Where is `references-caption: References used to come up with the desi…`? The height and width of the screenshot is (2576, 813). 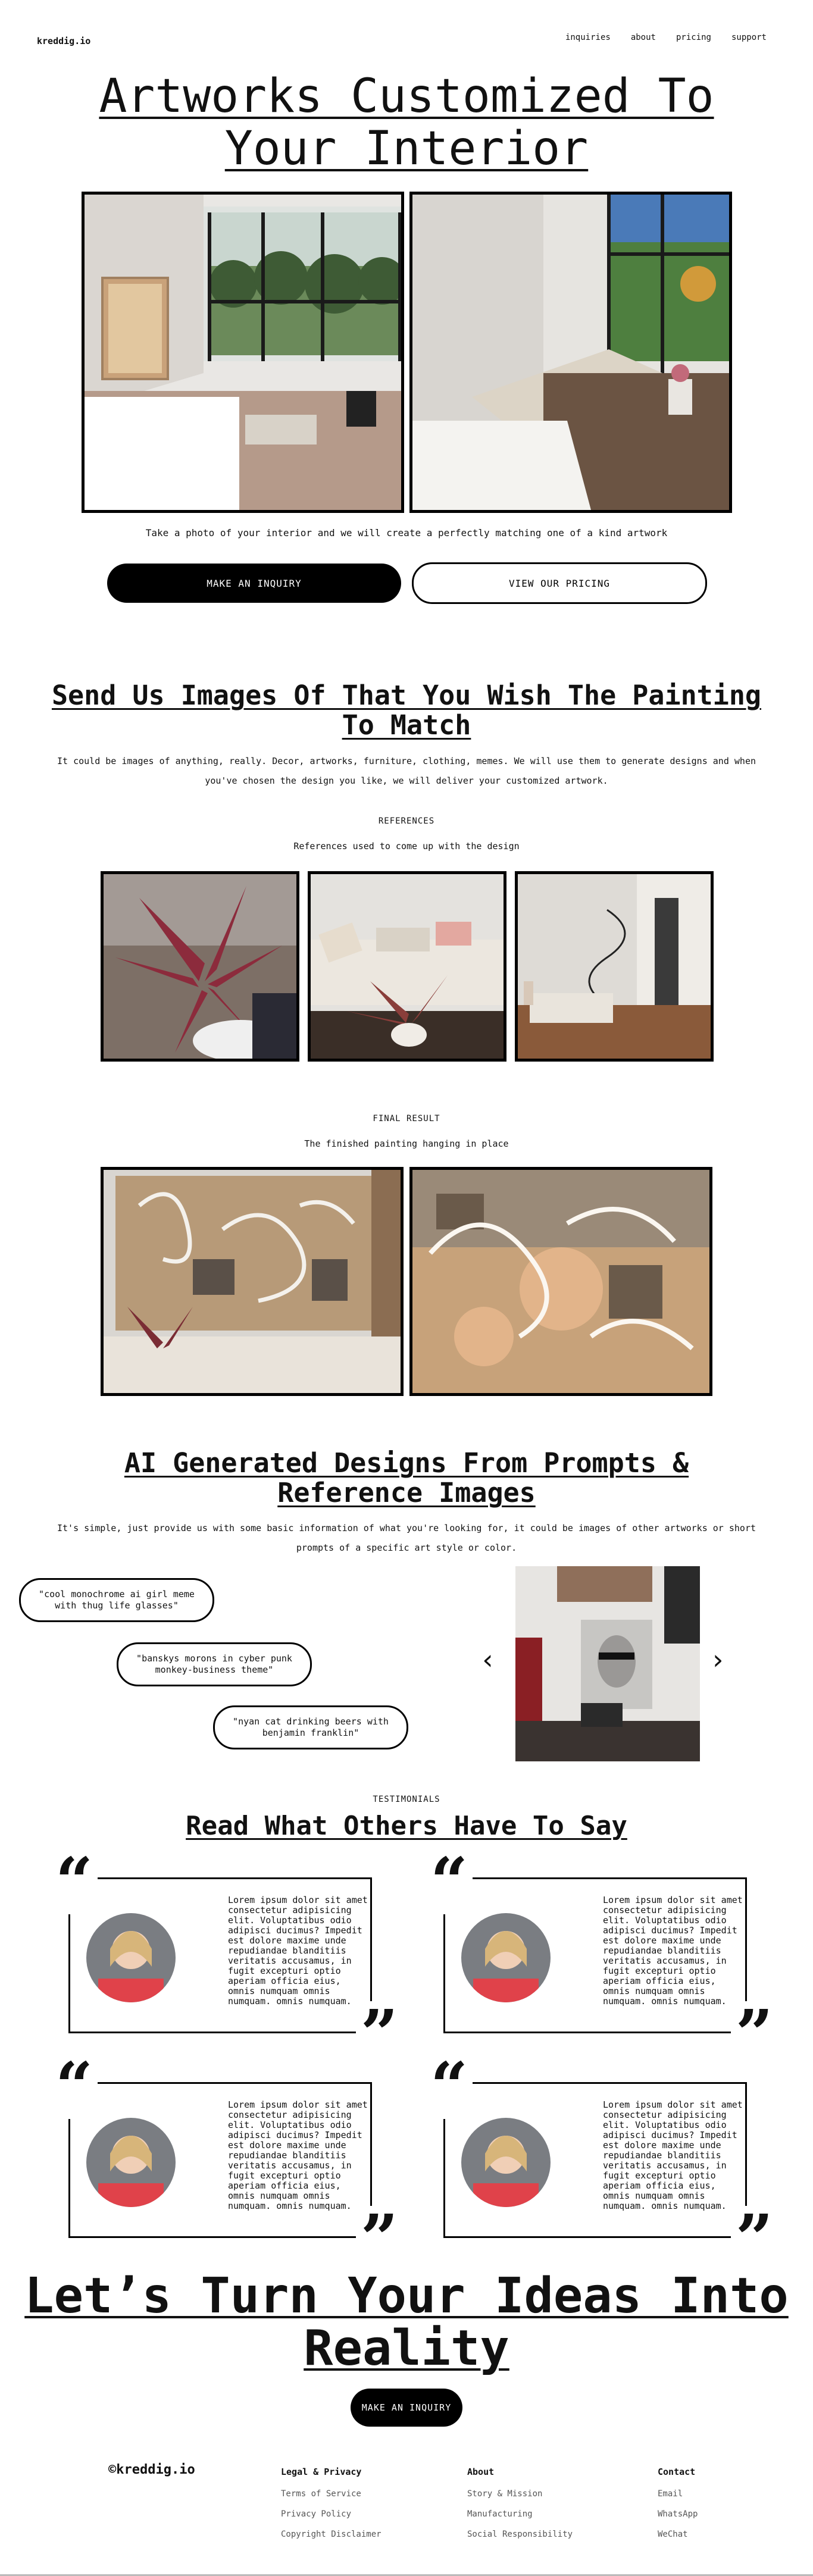
references-caption: References used to come up with the desi… is located at coordinates (406, 846).